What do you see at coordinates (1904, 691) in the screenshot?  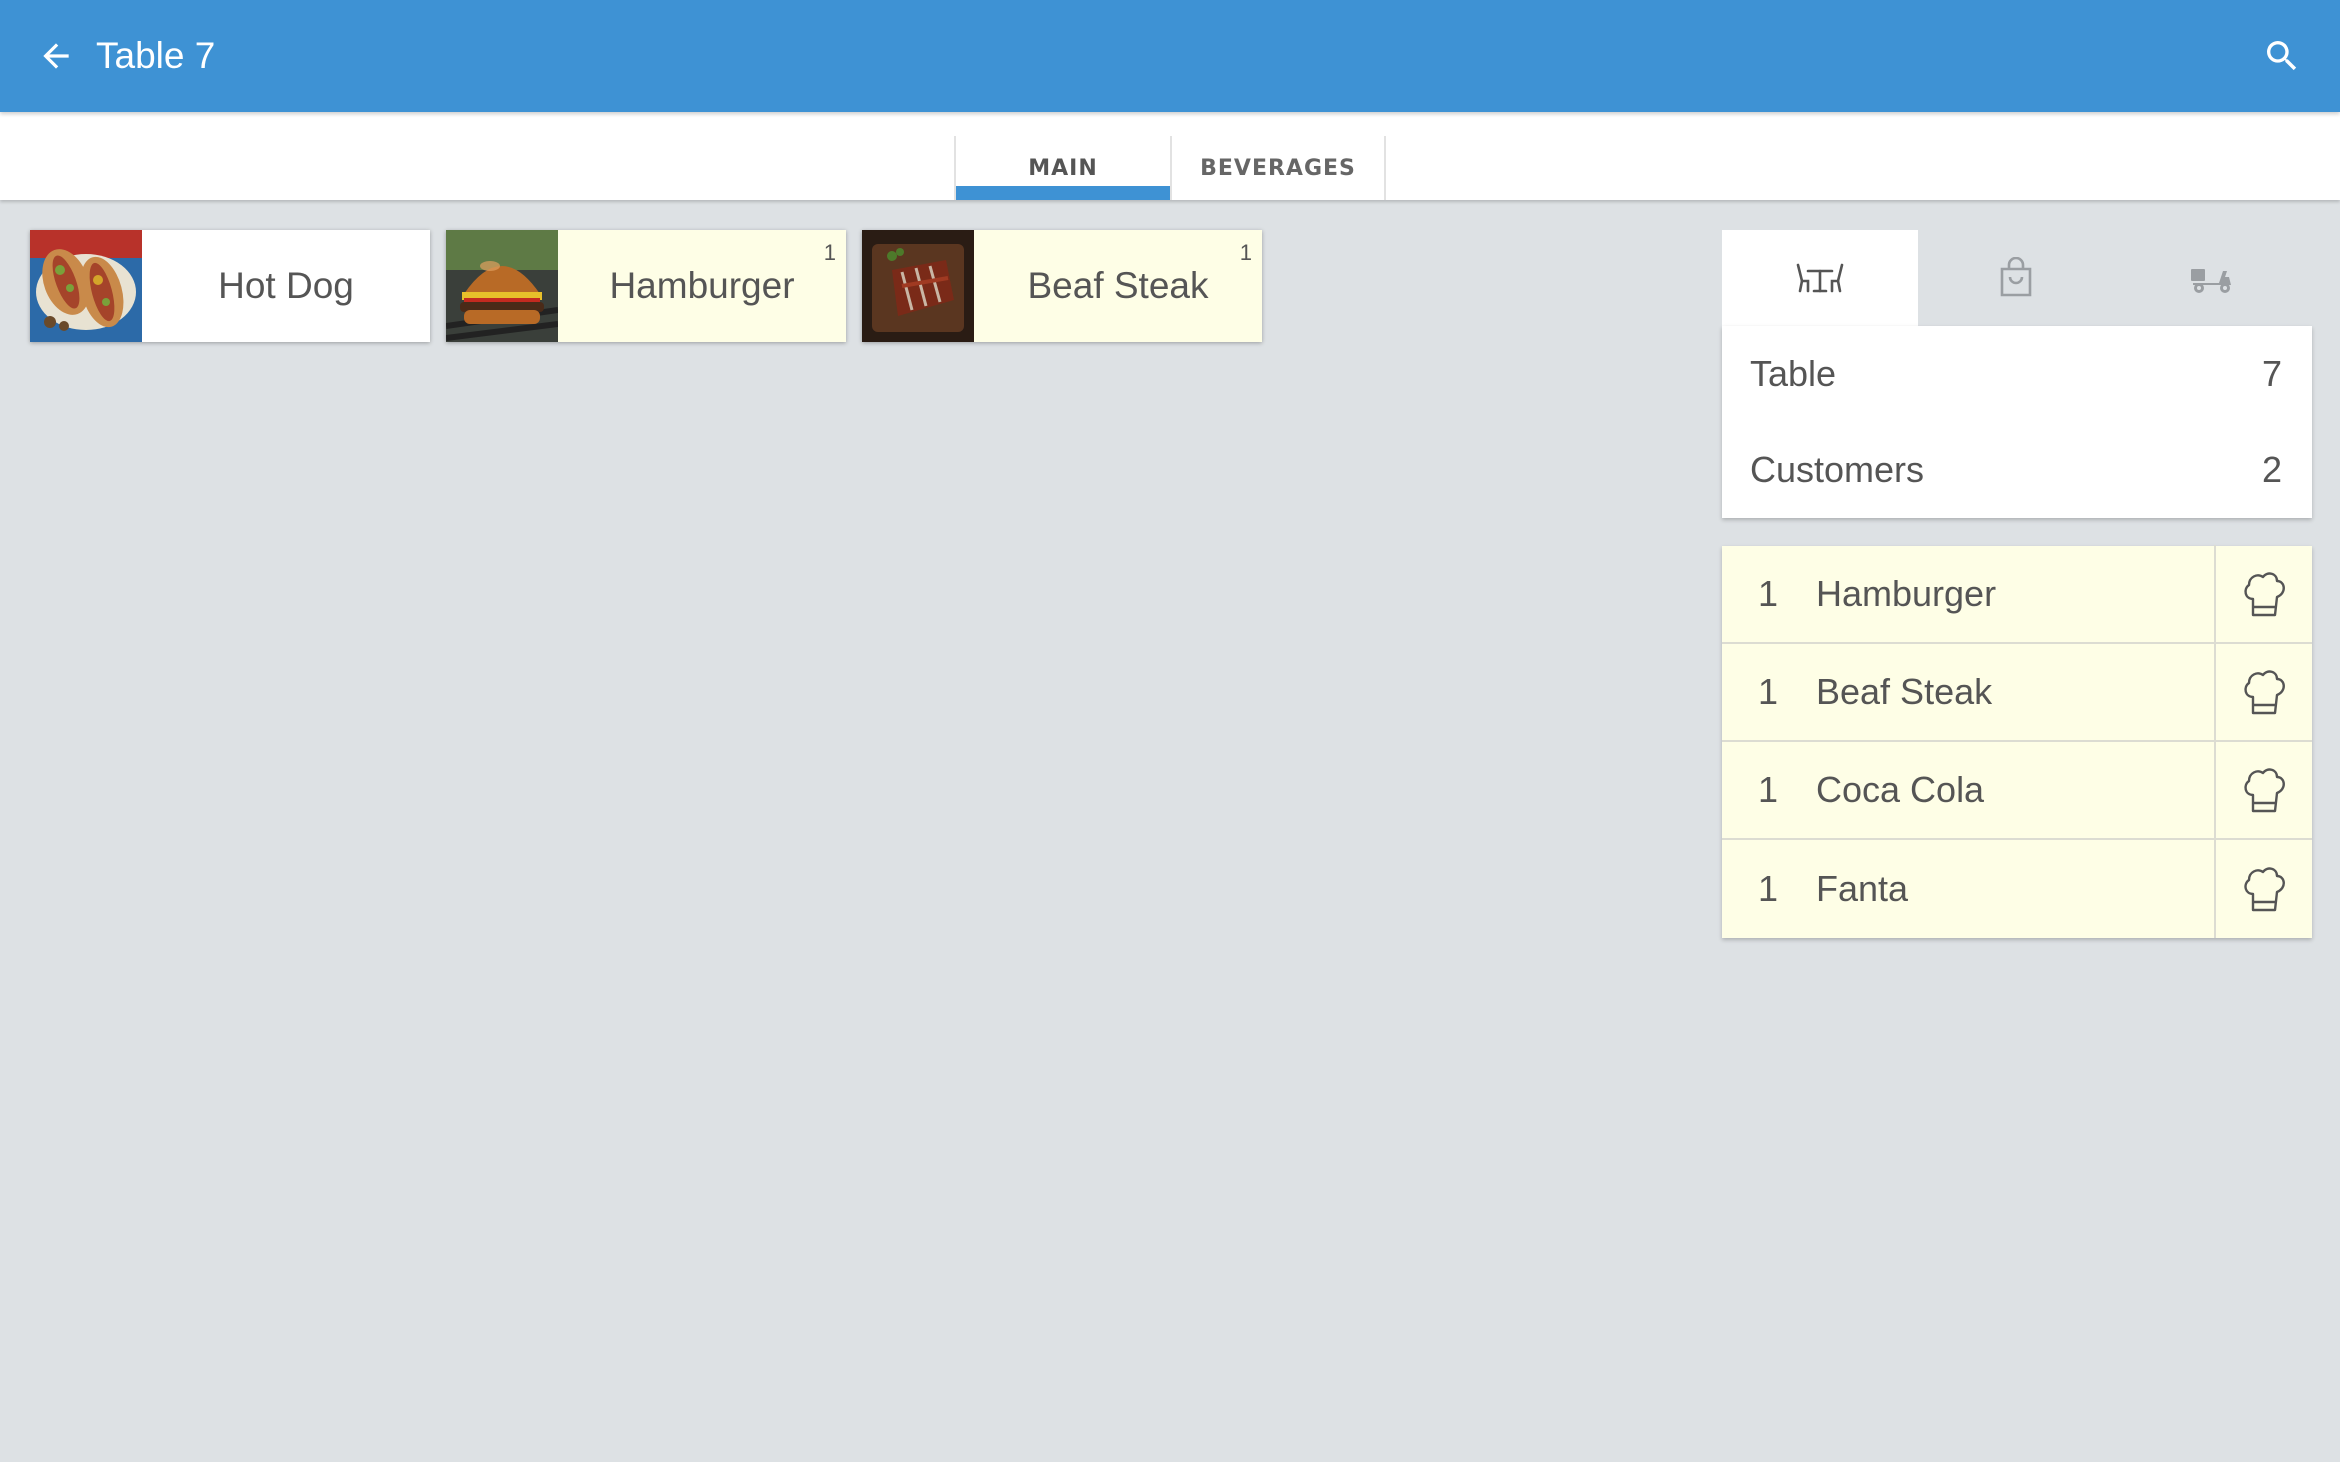 I see `order-item-name: Beaf Steak` at bounding box center [1904, 691].